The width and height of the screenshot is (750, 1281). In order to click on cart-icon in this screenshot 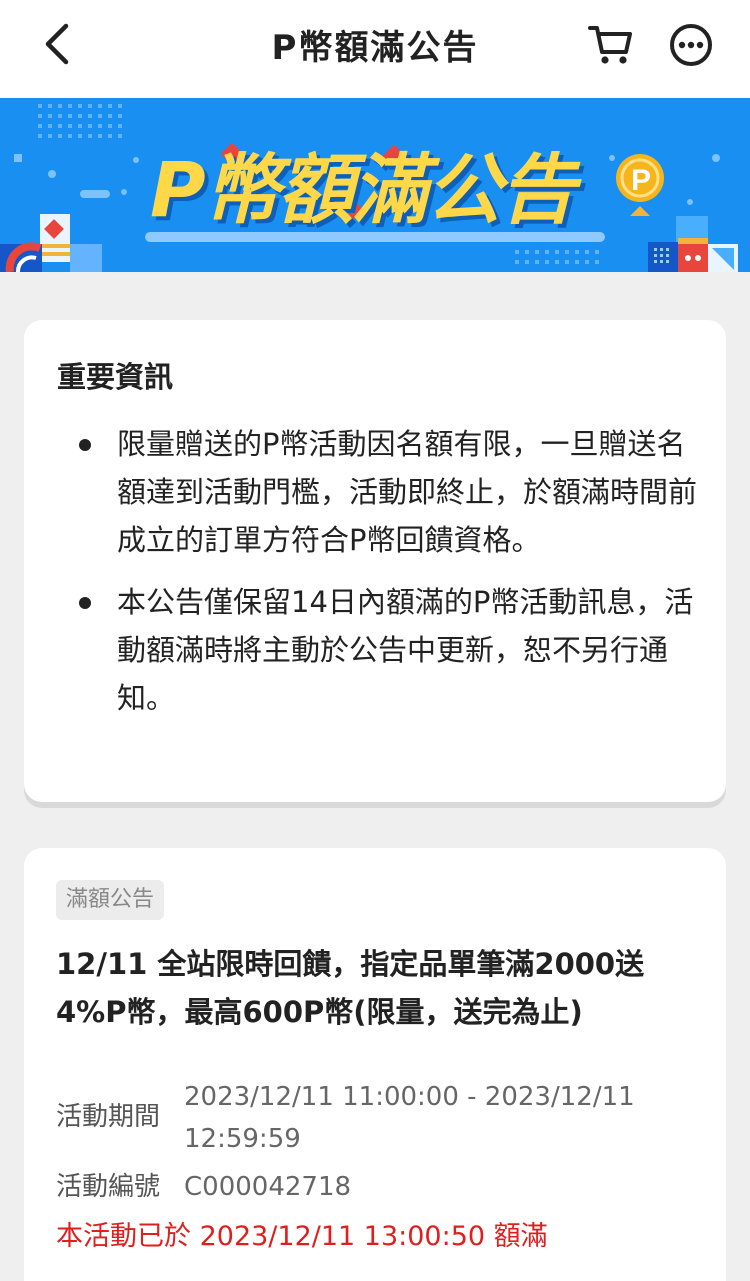, I will do `click(610, 45)`.